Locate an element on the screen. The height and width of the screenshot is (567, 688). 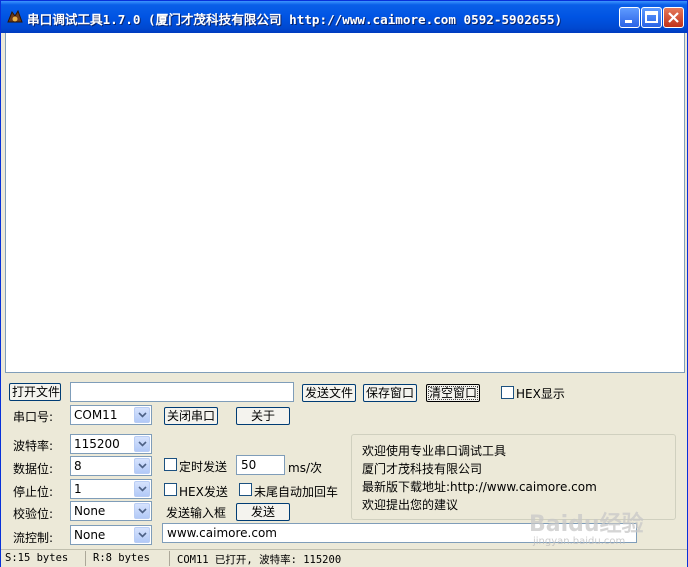
interval-input: 50 is located at coordinates (260, 465).